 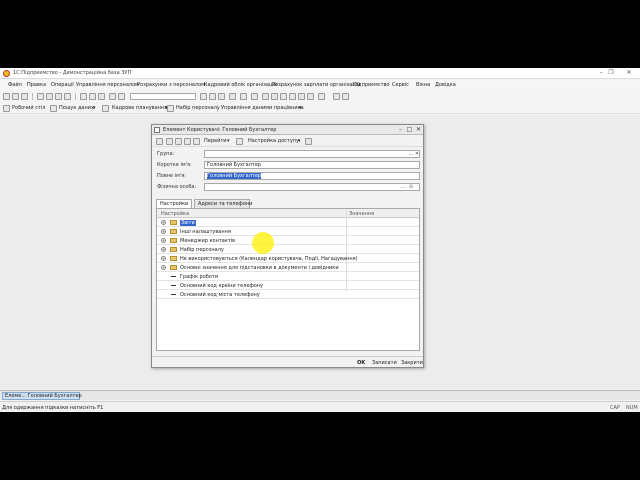 What do you see at coordinates (15, 85) in the screenshot?
I see `menu-file: Файл` at bounding box center [15, 85].